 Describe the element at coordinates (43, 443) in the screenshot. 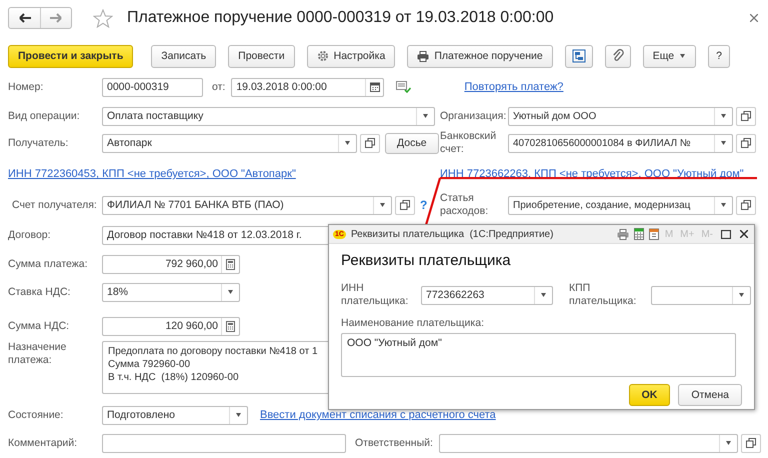

I see `field-label: Комментарий:` at that location.